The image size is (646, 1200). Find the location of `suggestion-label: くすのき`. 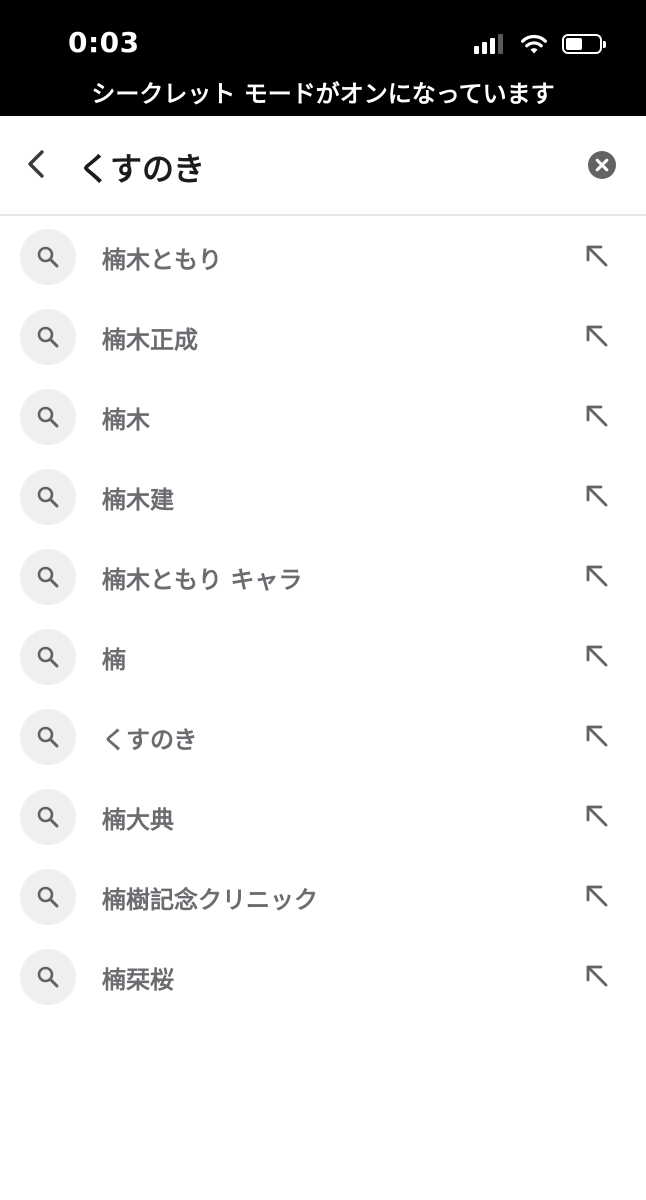

suggestion-label: くすのき is located at coordinates (150, 740).